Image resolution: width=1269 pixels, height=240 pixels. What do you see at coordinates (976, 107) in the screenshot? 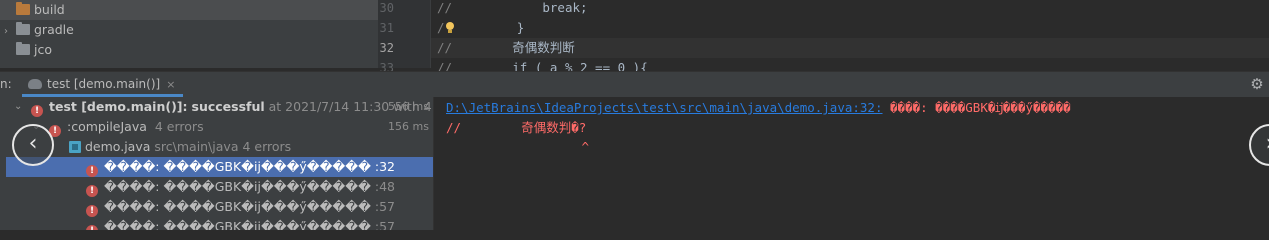
I see `output-message: ����: ����GBK�ĳ���ӳ�����` at bounding box center [976, 107].